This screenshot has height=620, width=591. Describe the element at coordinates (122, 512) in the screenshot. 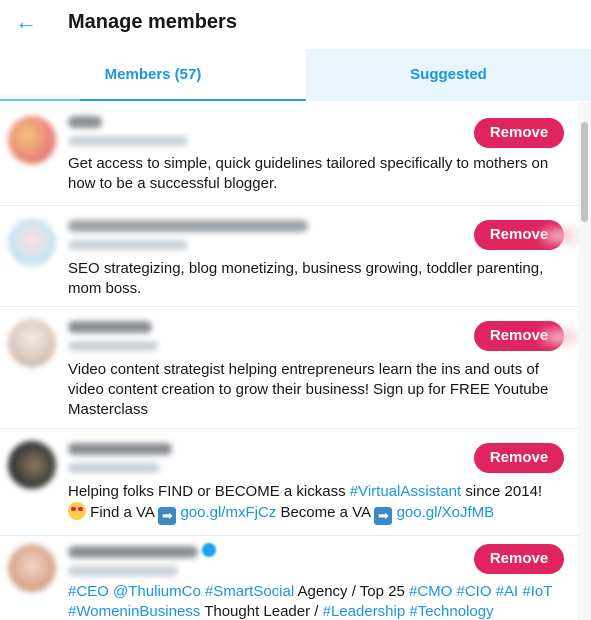

I see `bio-text: Find a VA` at that location.